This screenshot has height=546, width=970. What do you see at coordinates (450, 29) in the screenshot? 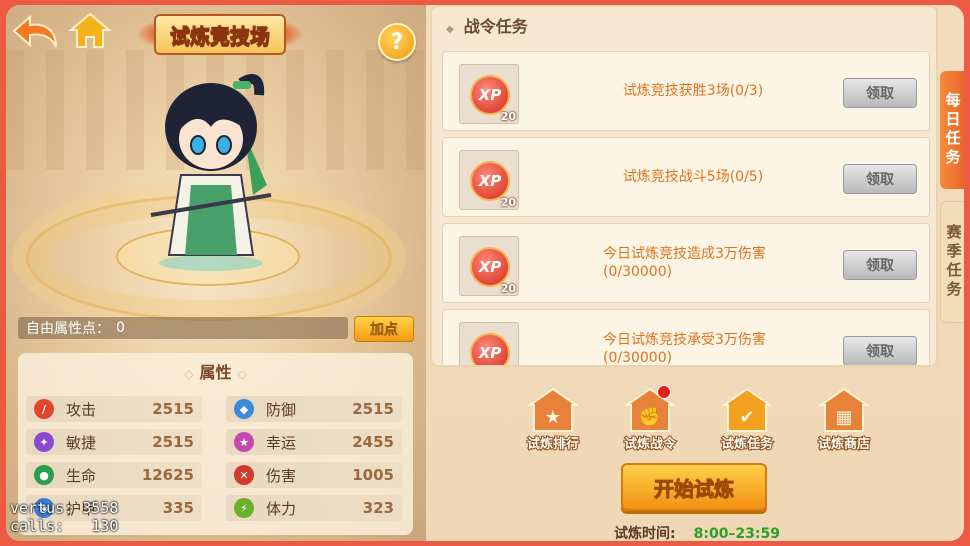
I see `diamond-icon: ◆` at bounding box center [450, 29].